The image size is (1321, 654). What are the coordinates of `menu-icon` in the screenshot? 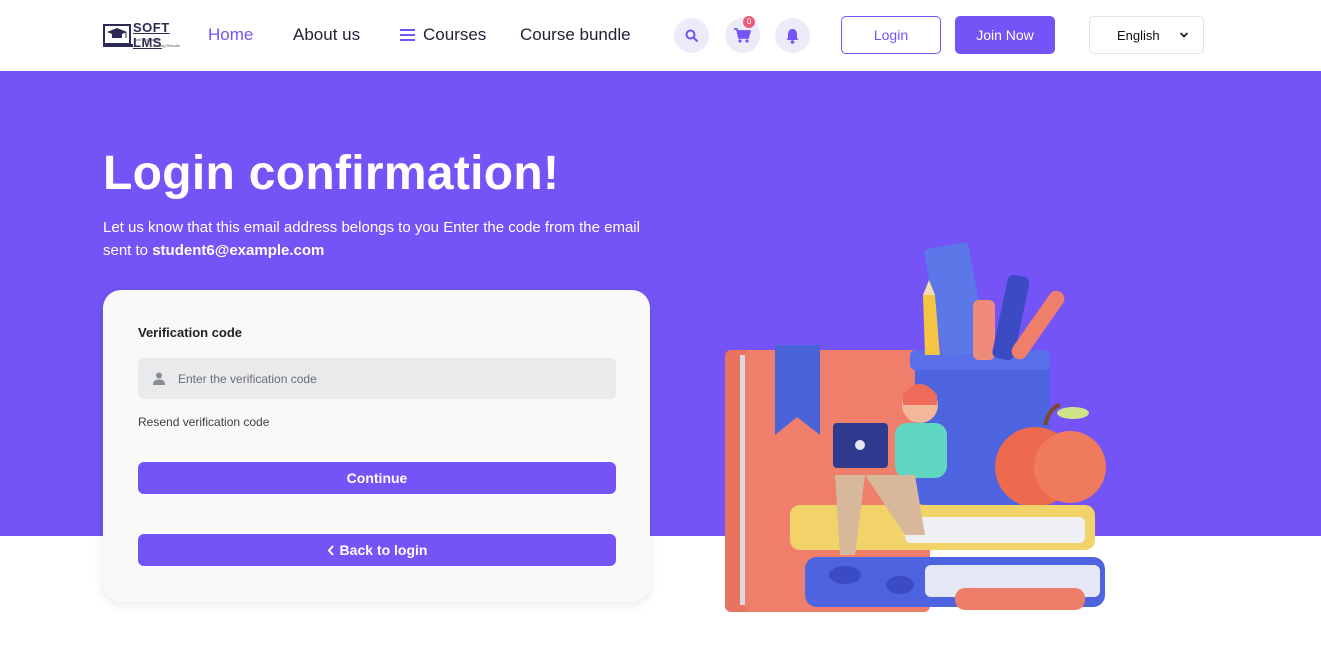 It's located at (407, 35).